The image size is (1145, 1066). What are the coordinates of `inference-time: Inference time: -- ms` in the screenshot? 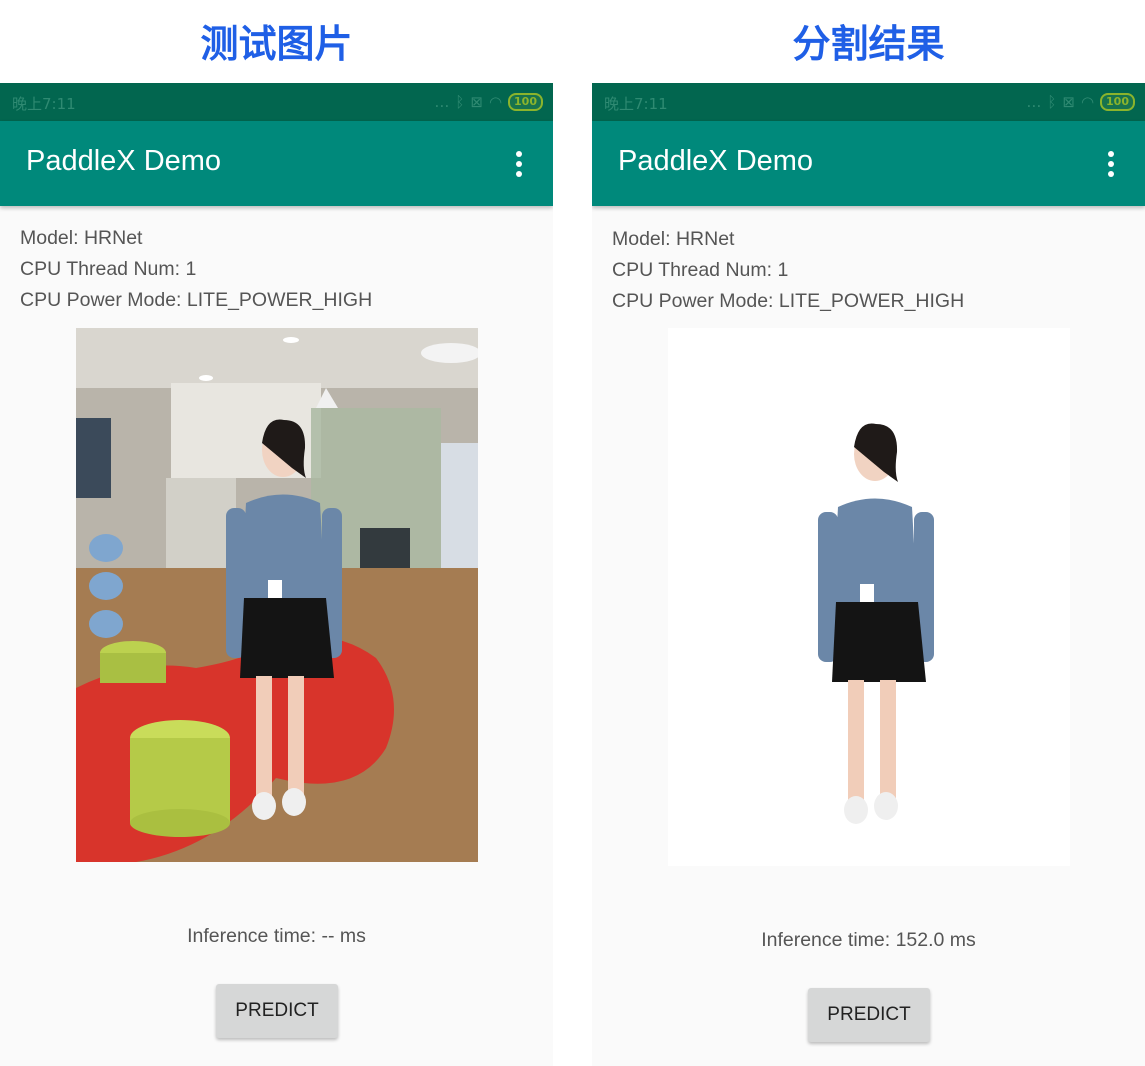 It's located at (276, 936).